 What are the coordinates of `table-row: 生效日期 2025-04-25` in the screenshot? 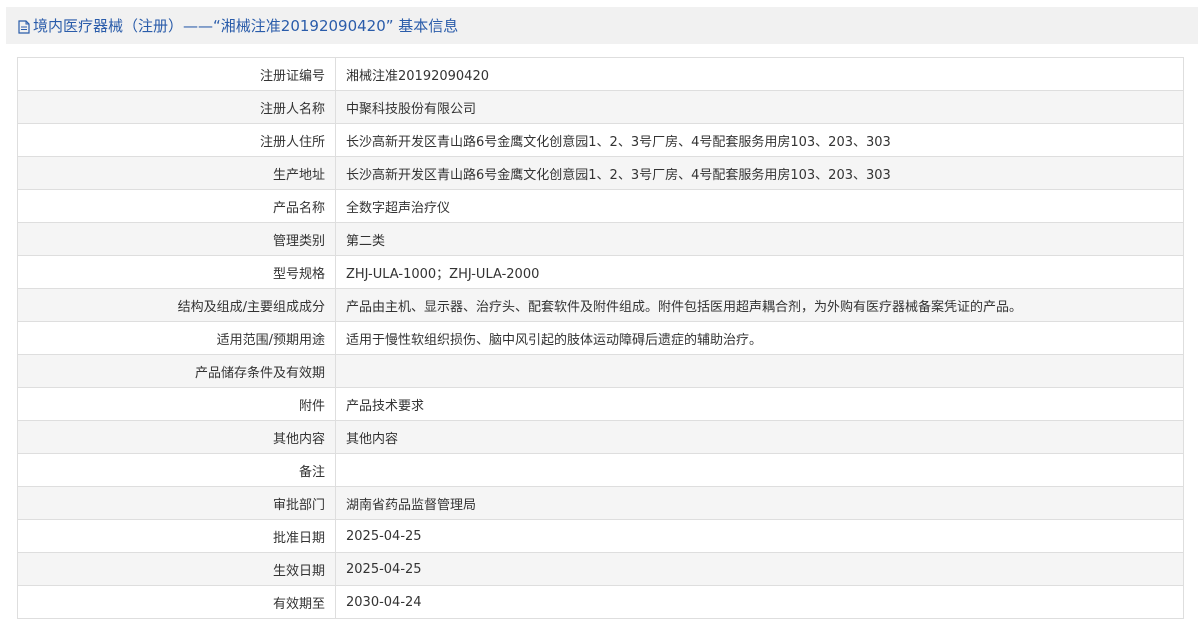 It's located at (600, 569).